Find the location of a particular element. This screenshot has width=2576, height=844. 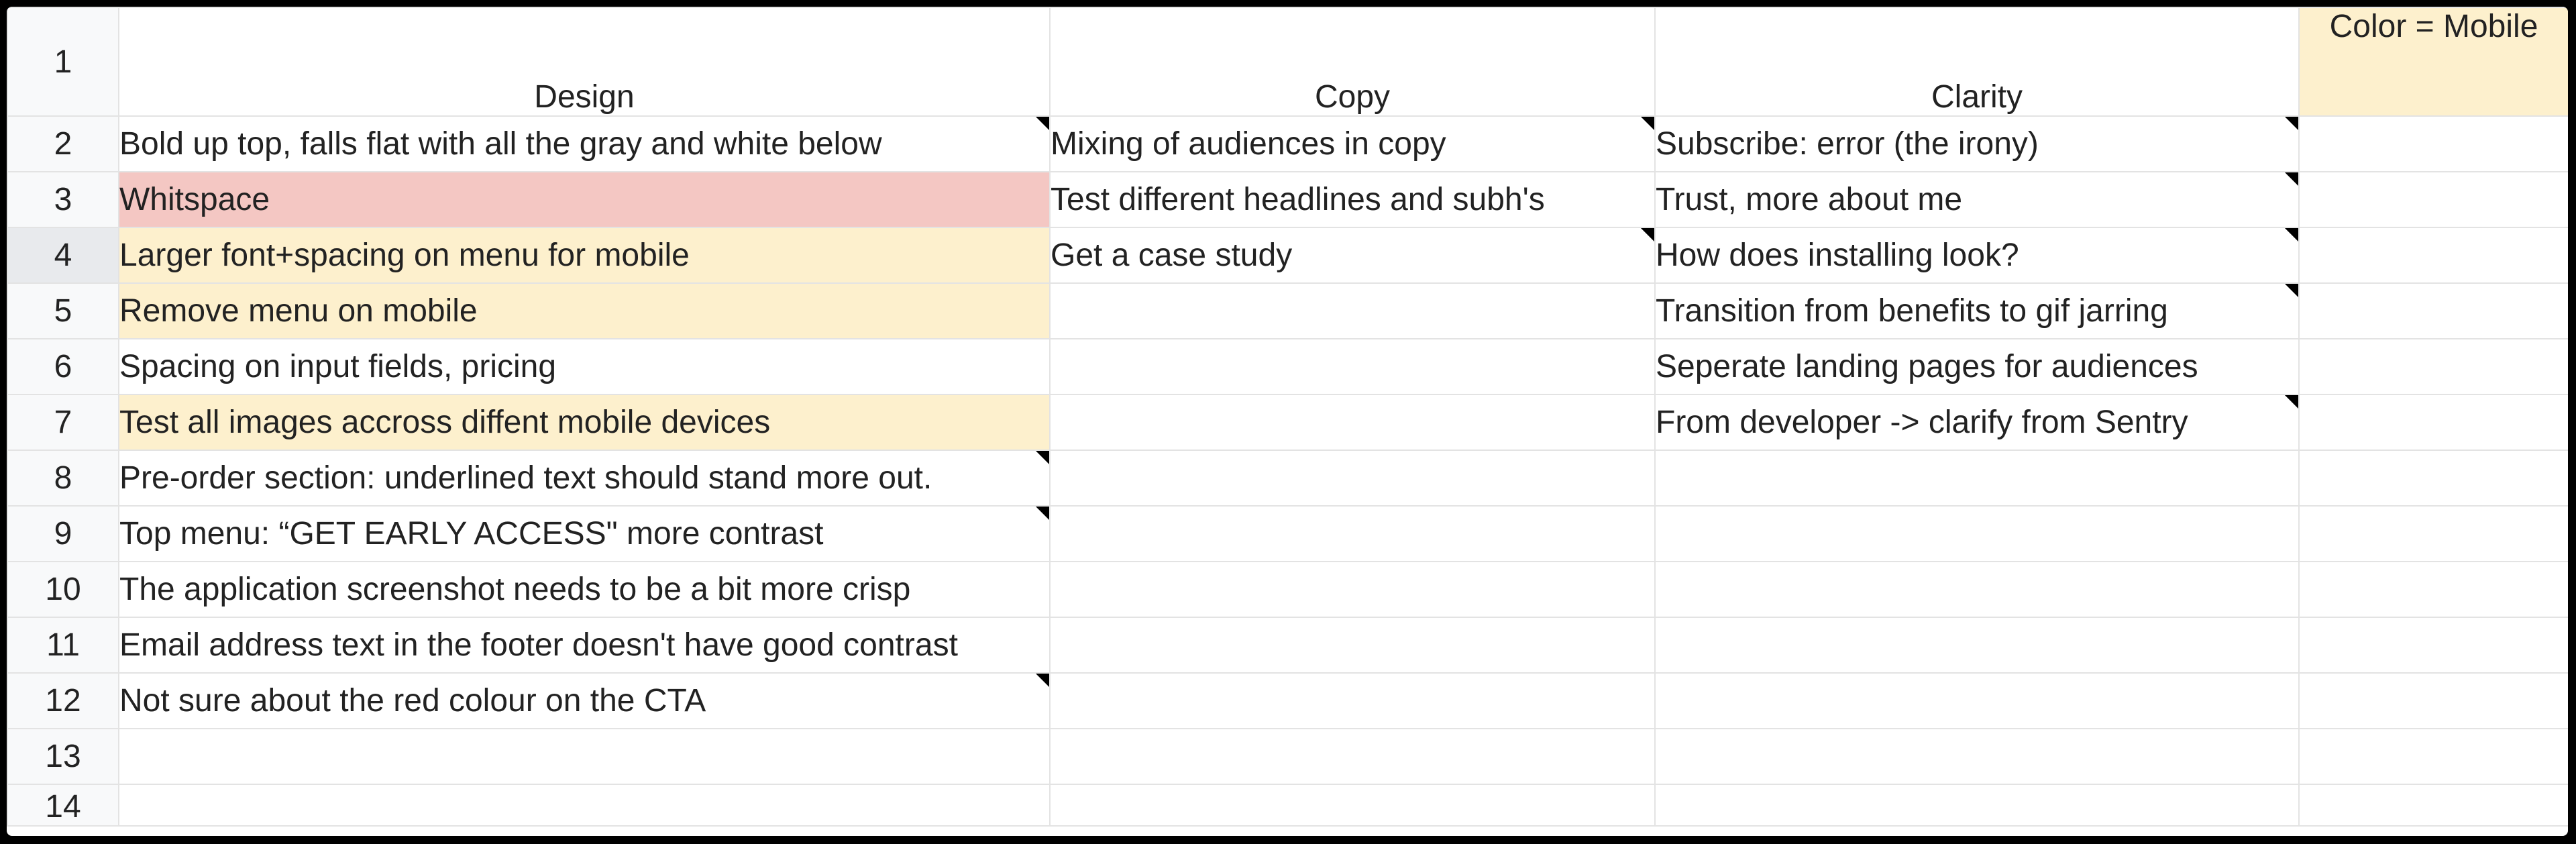

row-number: 1 is located at coordinates (63, 62).